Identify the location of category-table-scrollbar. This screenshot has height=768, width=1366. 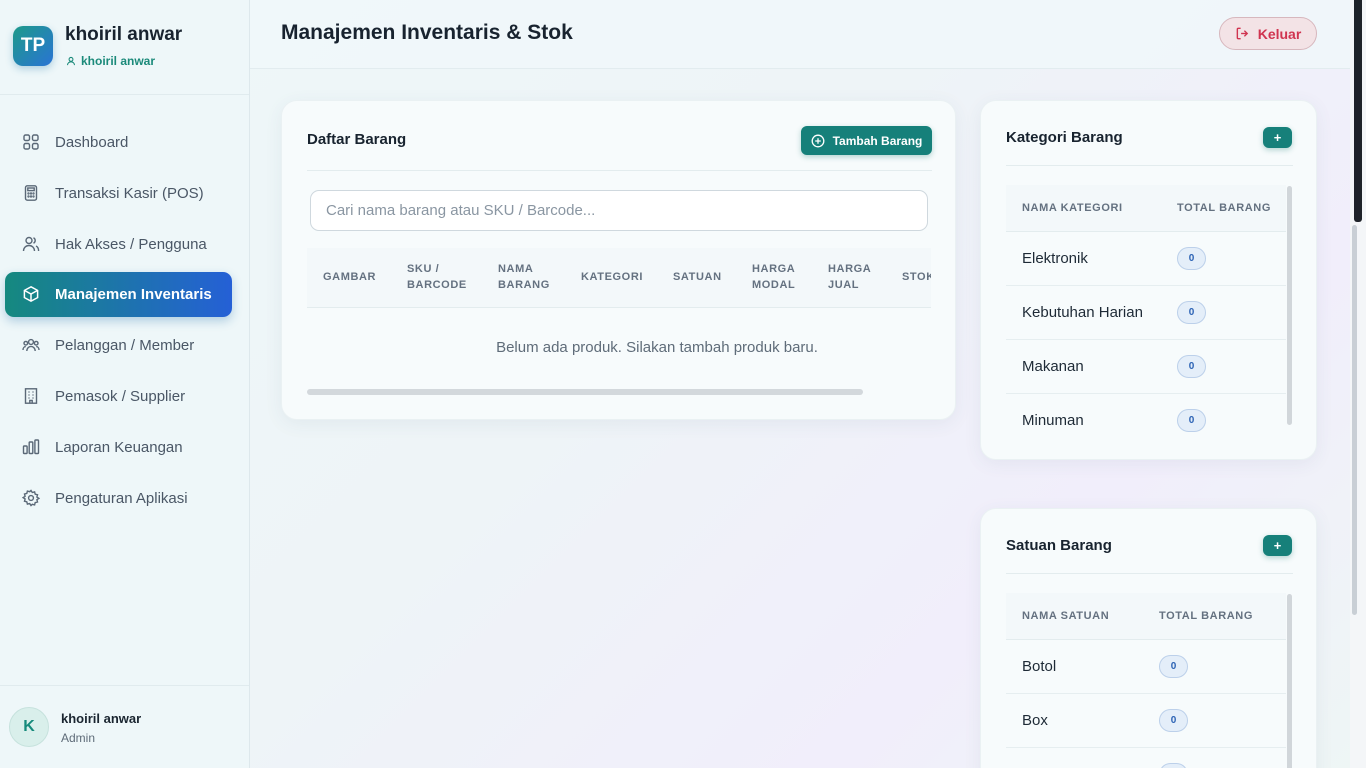
(1289, 305).